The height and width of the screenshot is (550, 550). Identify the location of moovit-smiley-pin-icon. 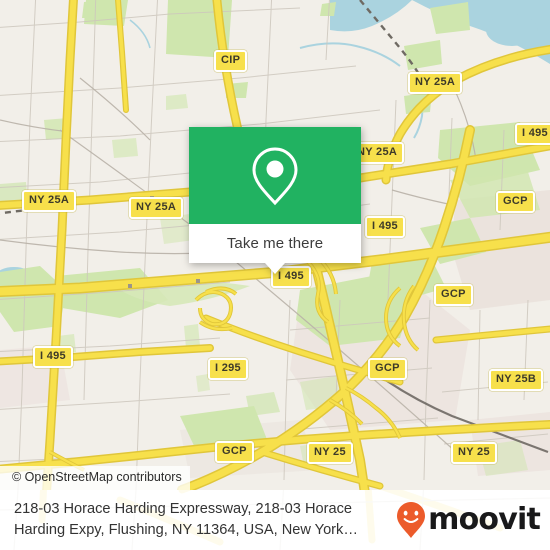
(411, 520).